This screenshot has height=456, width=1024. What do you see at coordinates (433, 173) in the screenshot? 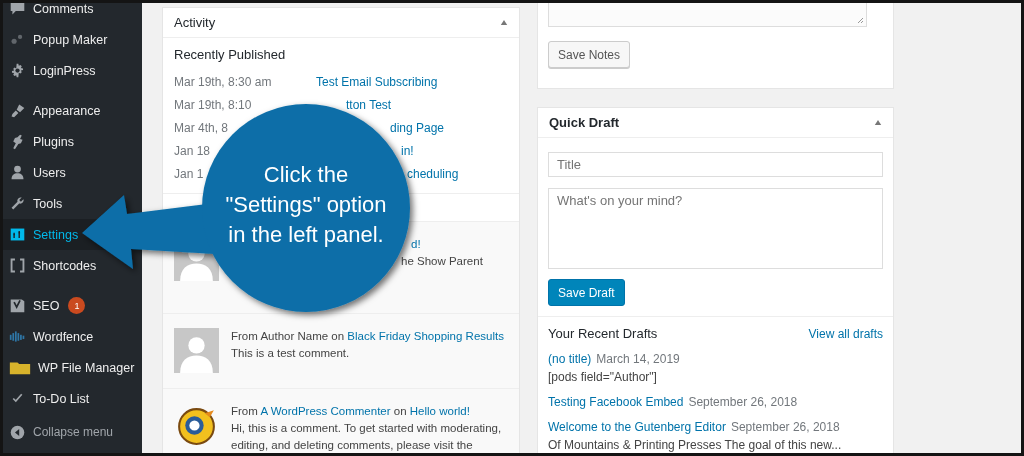
I see `post-link: cheduling` at bounding box center [433, 173].